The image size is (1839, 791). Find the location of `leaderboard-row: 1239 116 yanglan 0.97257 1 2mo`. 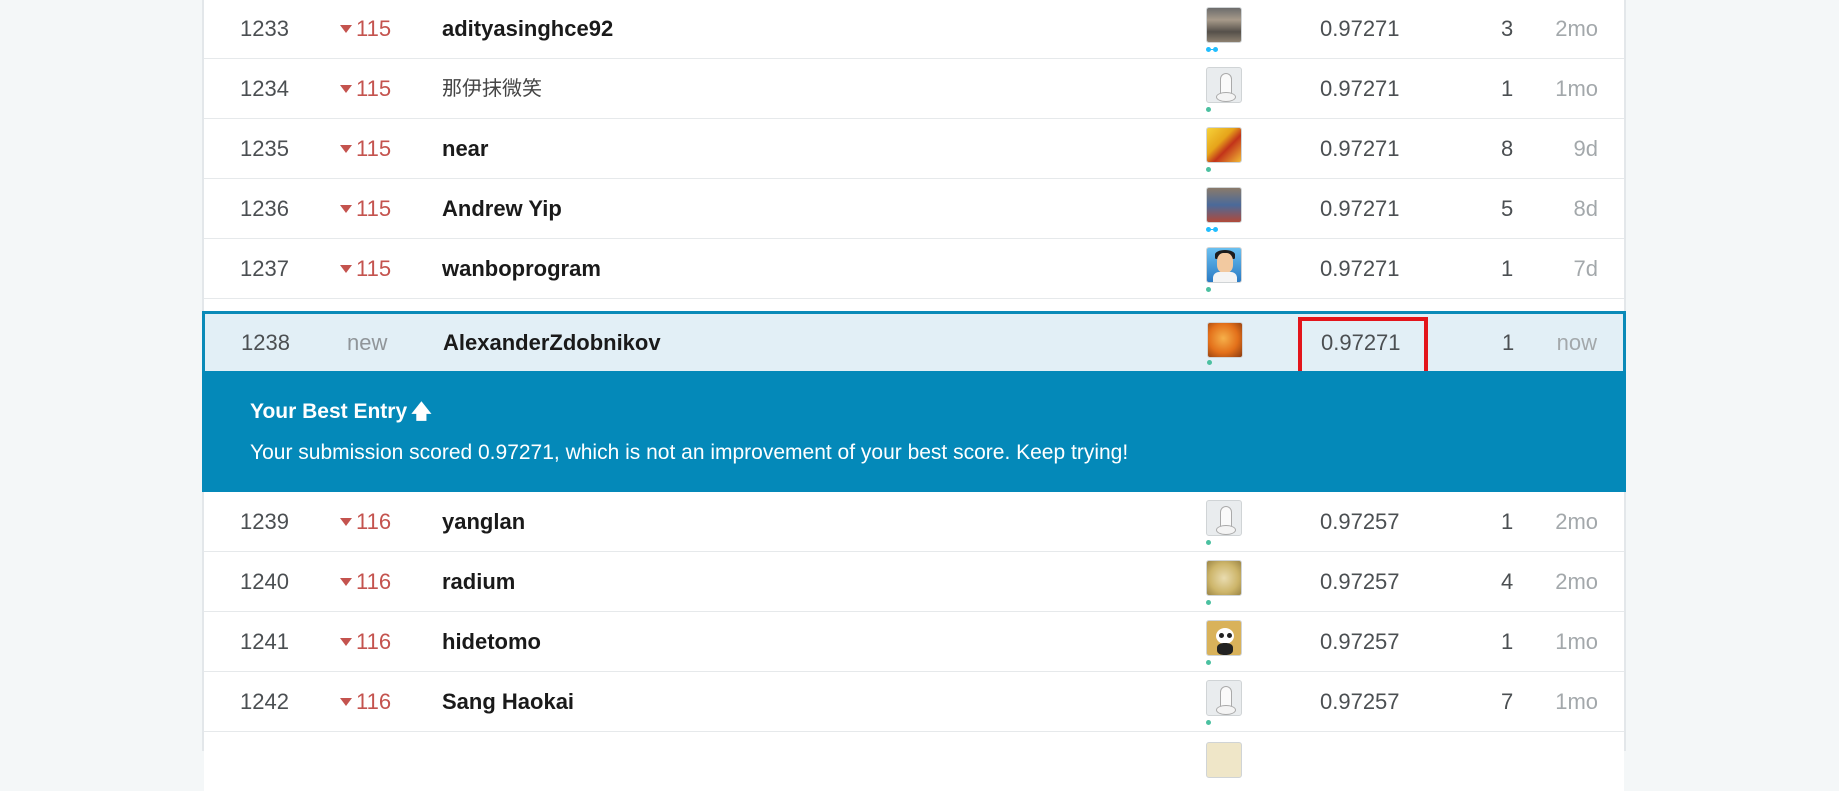

leaderboard-row: 1239 116 yanglan 0.97257 1 2mo is located at coordinates (914, 522).